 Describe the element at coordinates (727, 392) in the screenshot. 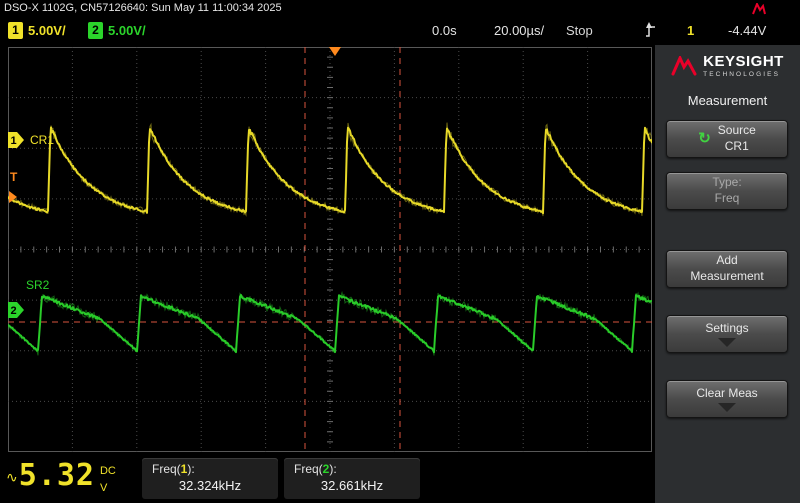

I see `clear-meas-label: Clear Meas` at that location.